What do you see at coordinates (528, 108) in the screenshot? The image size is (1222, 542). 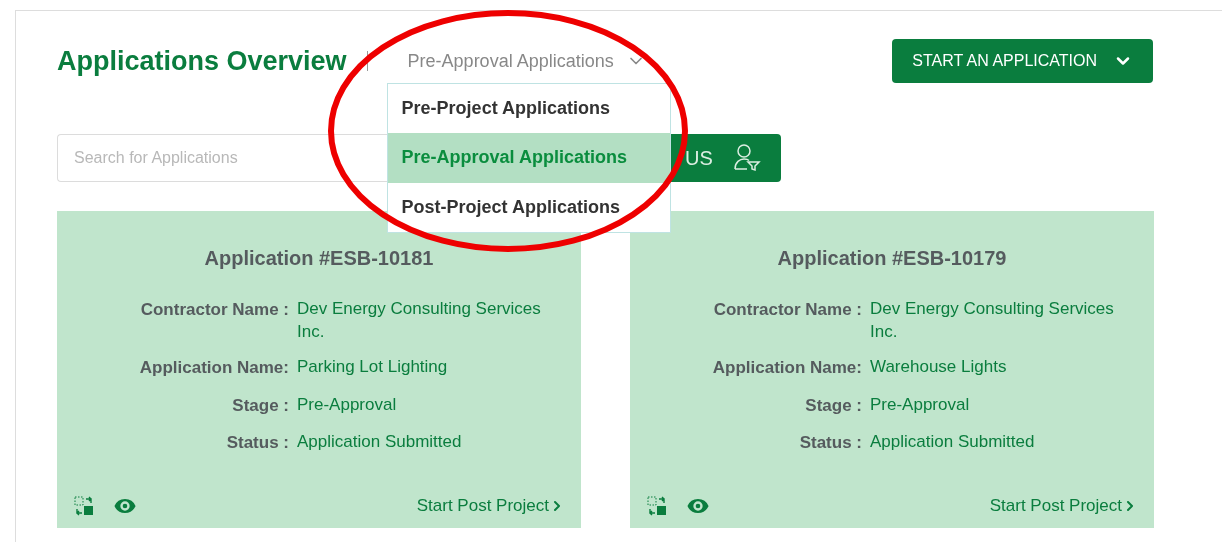 I see `dropdown-option: Pre-Project Applications` at bounding box center [528, 108].